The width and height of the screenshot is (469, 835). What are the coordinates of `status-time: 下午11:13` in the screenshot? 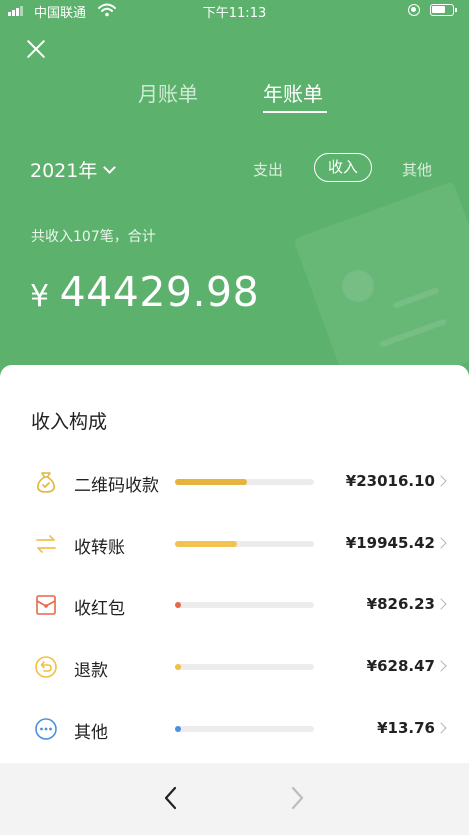 It's located at (234, 13).